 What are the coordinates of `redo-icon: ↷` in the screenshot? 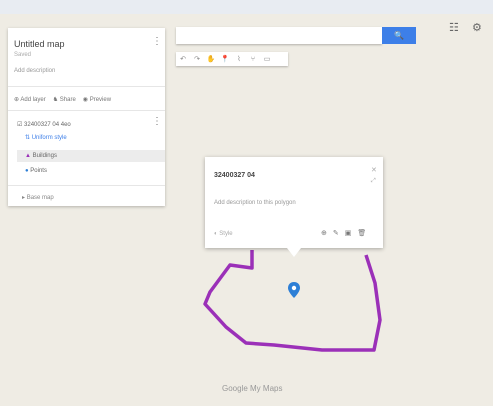 It's located at (197, 59).